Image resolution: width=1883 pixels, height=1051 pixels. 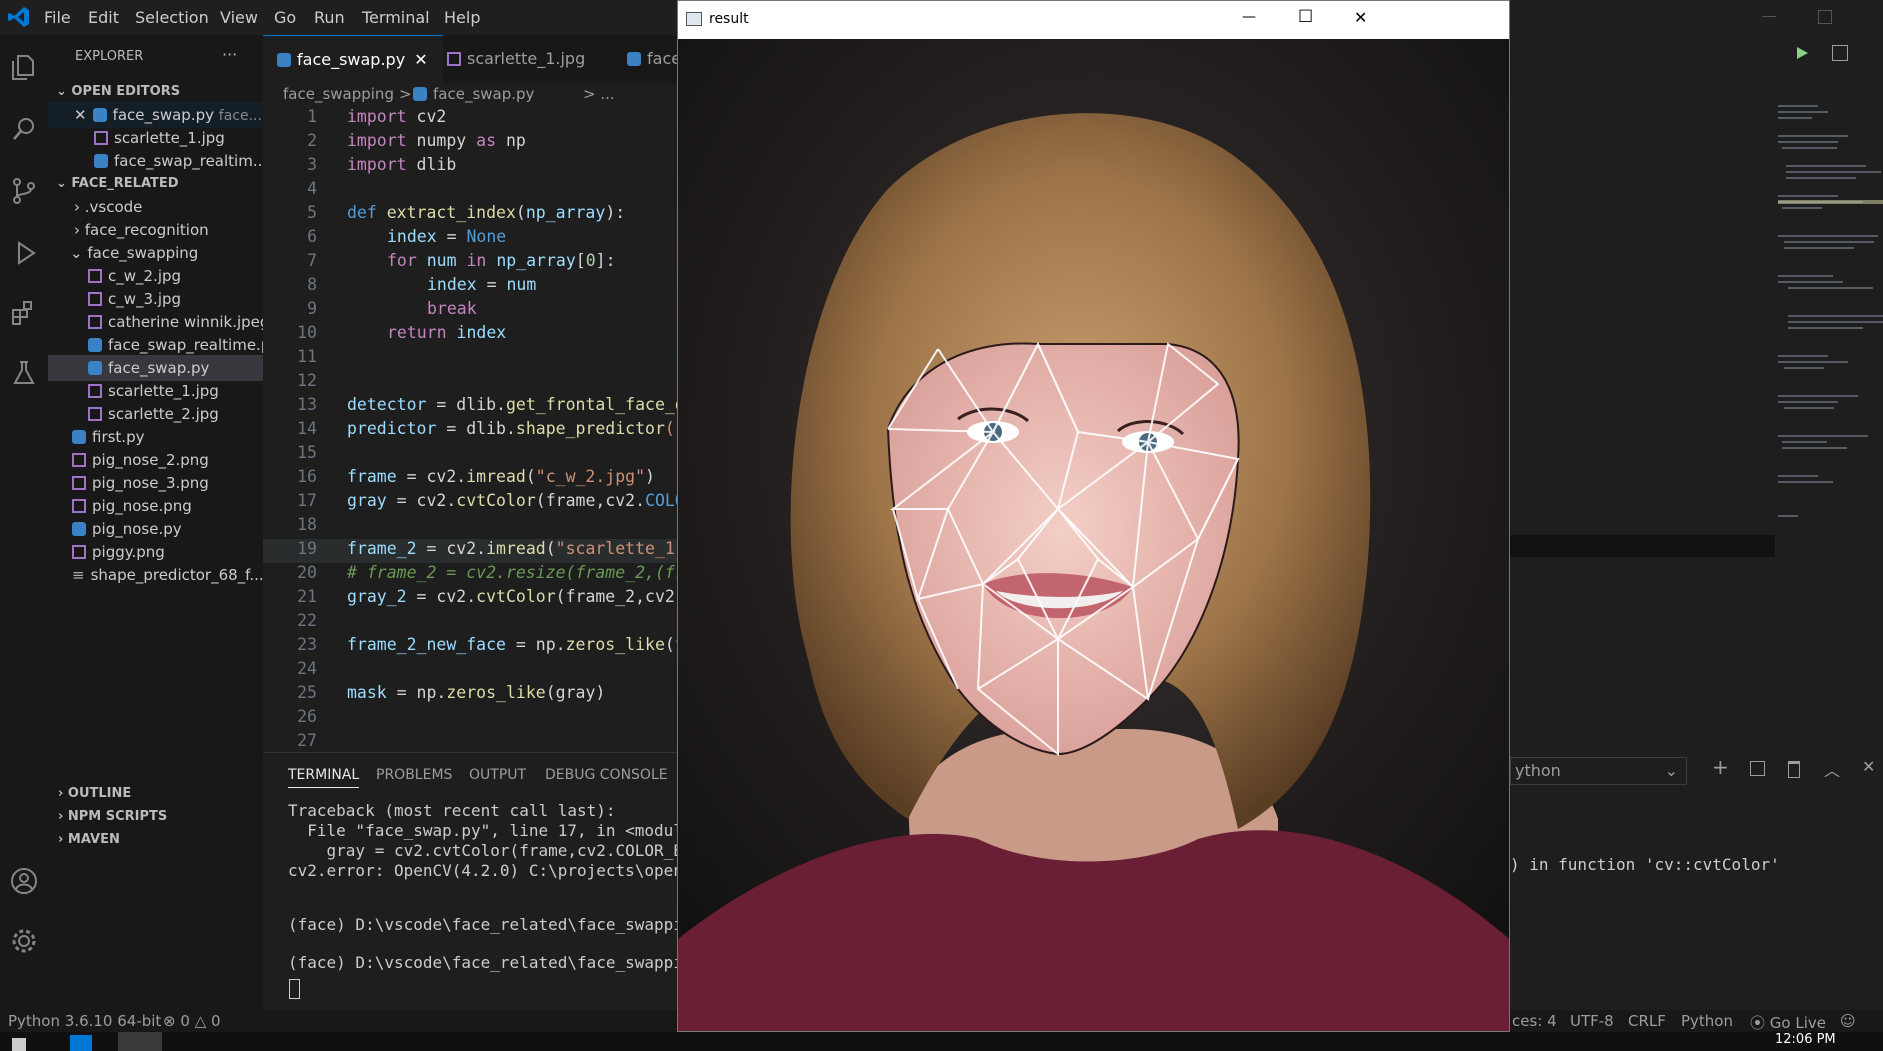 I want to click on line-number: 5, so click(x=312, y=212).